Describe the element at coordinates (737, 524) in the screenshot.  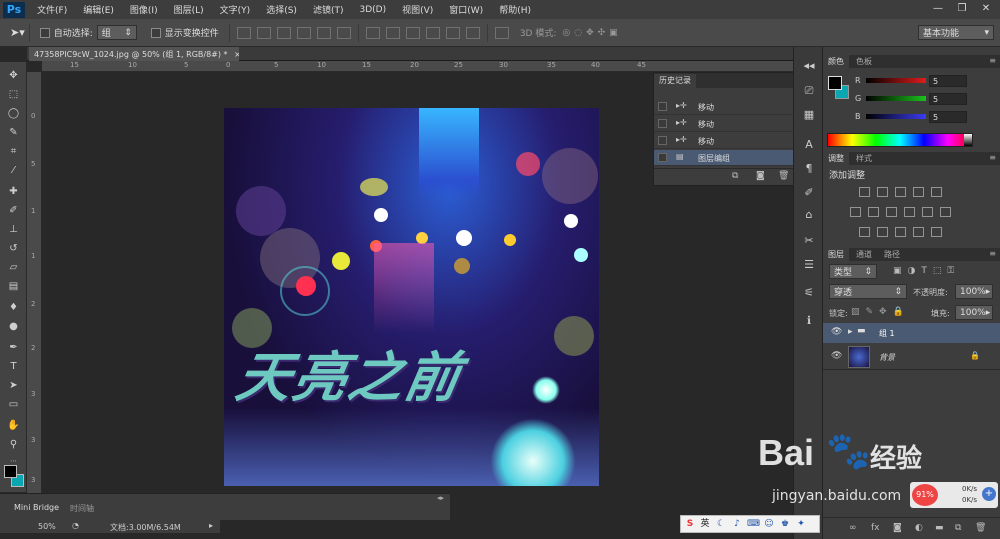
I see `mic-icon: ♪` at that location.